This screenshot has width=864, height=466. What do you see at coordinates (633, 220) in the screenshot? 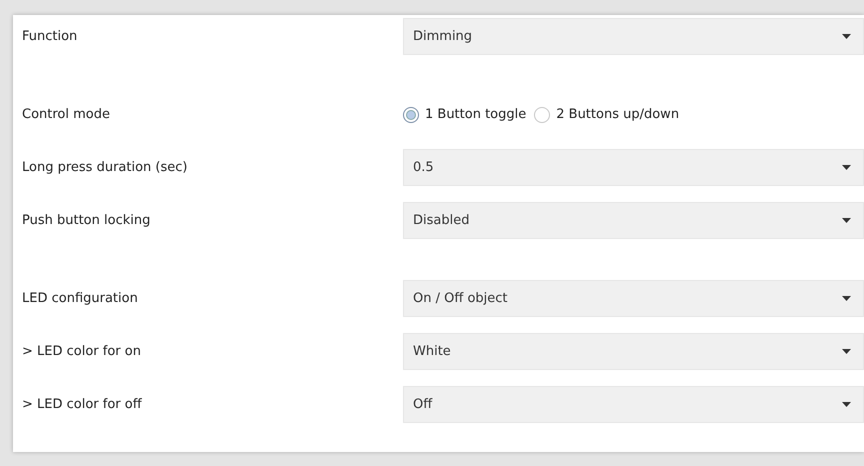
I see `dropdown: Disabled` at bounding box center [633, 220].